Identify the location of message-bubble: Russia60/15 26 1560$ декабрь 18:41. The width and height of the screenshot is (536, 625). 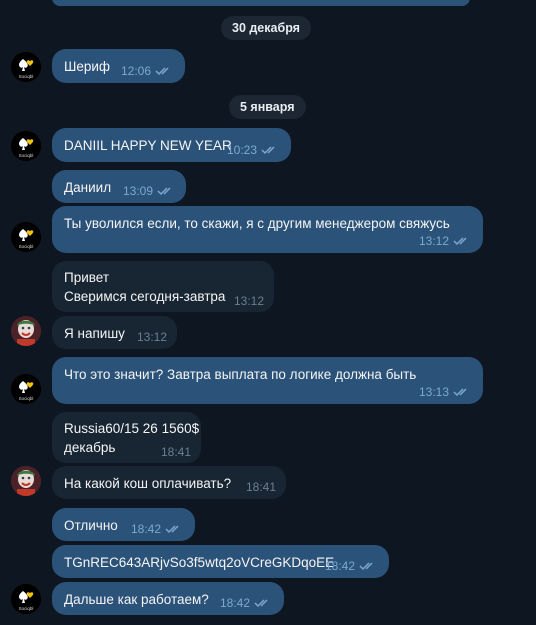
(126, 437).